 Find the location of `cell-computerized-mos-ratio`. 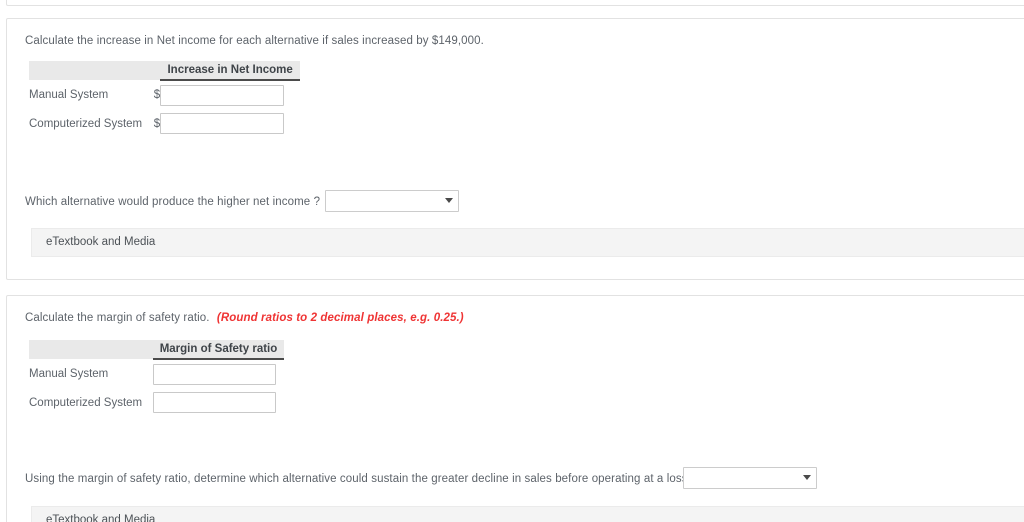

cell-computerized-mos-ratio is located at coordinates (218, 402).